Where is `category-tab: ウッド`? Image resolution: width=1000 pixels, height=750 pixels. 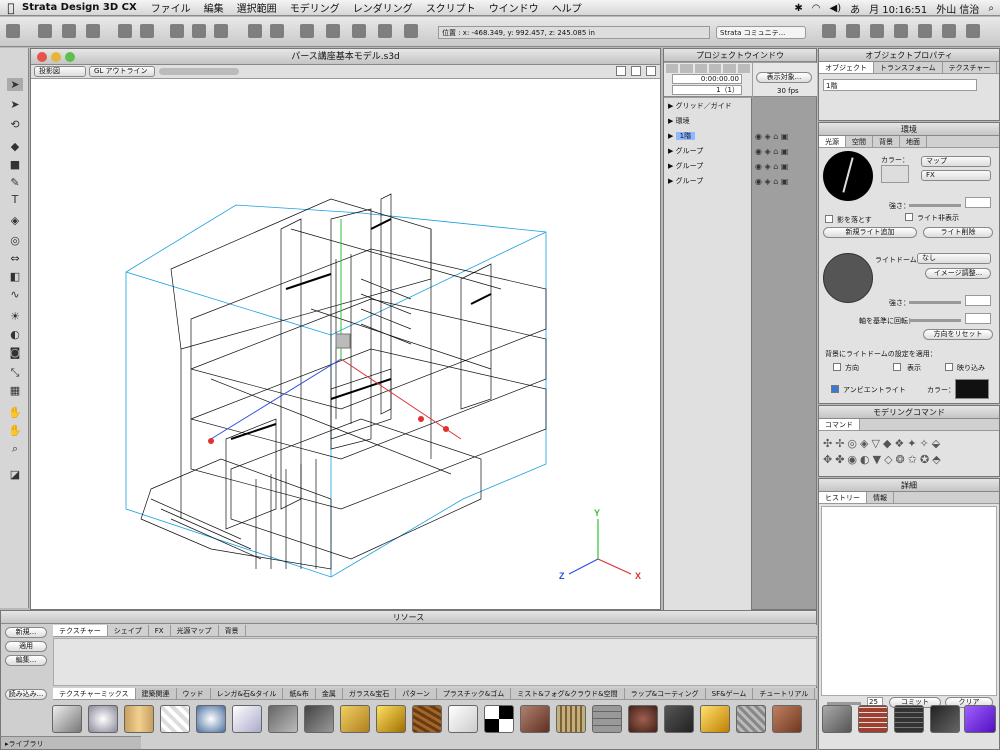
category-tab: ウッド is located at coordinates (194, 693).